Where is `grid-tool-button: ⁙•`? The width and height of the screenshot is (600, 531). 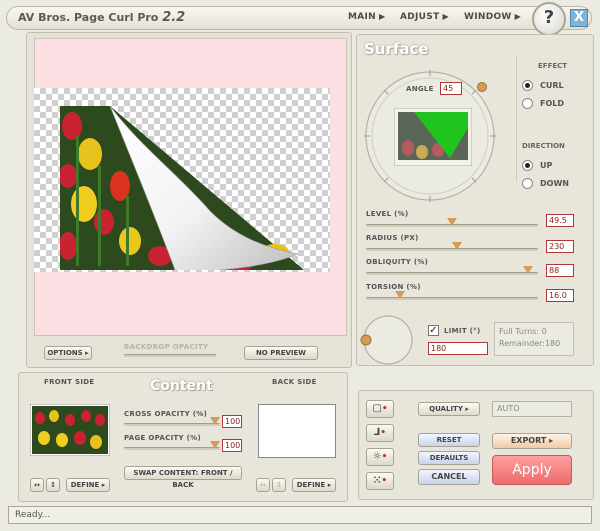
grid-tool-button: ⁙• is located at coordinates (380, 481).